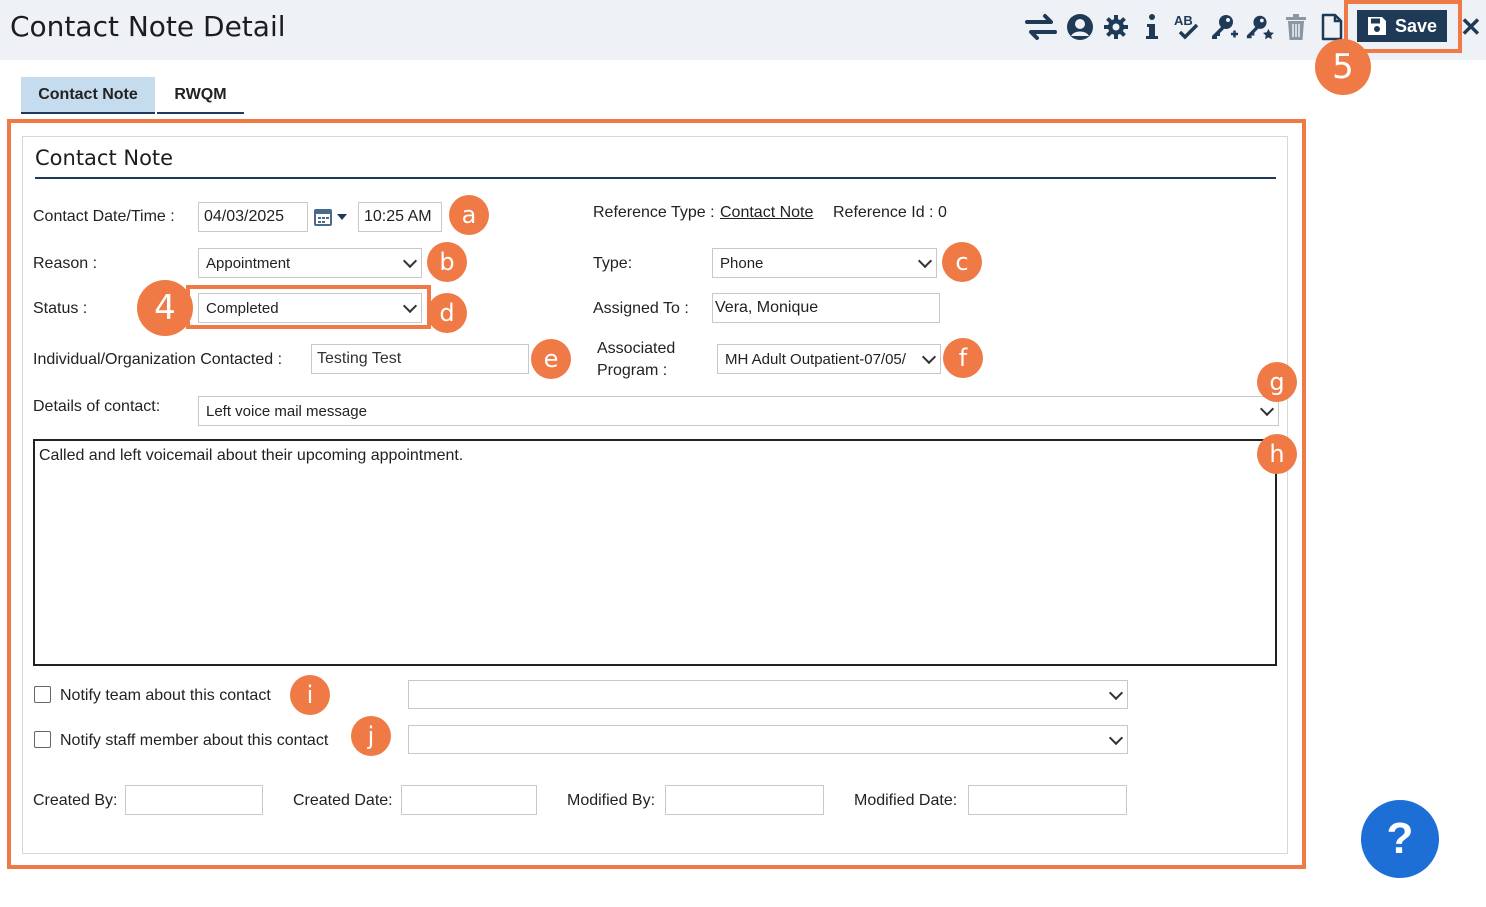  I want to click on spellcheck-icon: AB, so click(1187, 27).